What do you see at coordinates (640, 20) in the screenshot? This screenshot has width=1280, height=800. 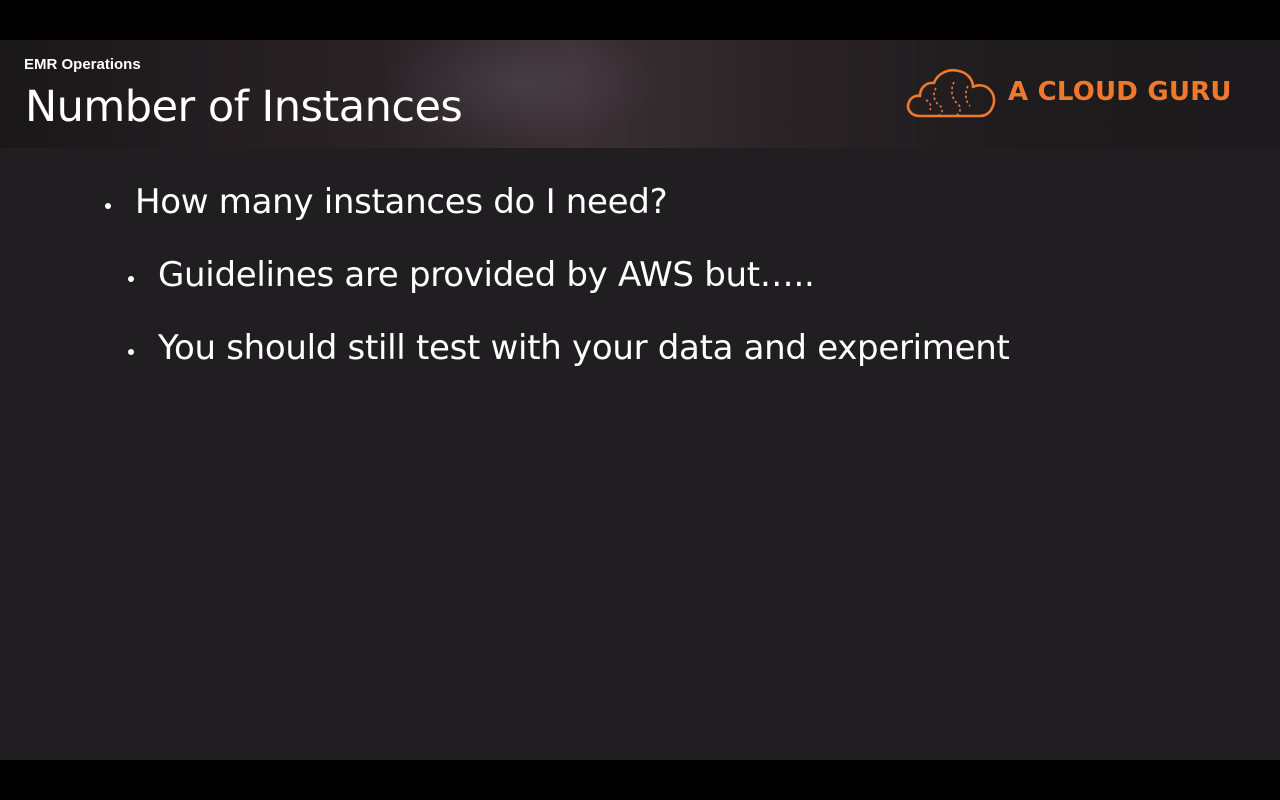 I see `letterbox-top` at bounding box center [640, 20].